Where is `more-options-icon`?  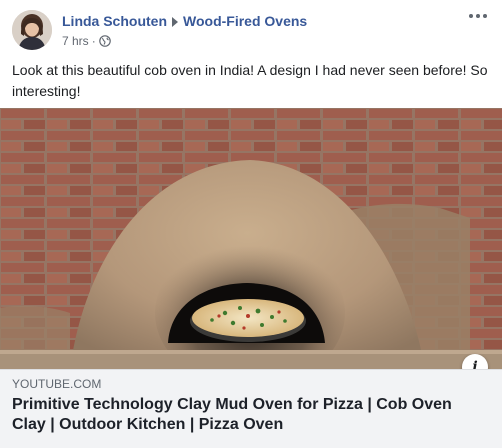 more-options-icon is located at coordinates (478, 16).